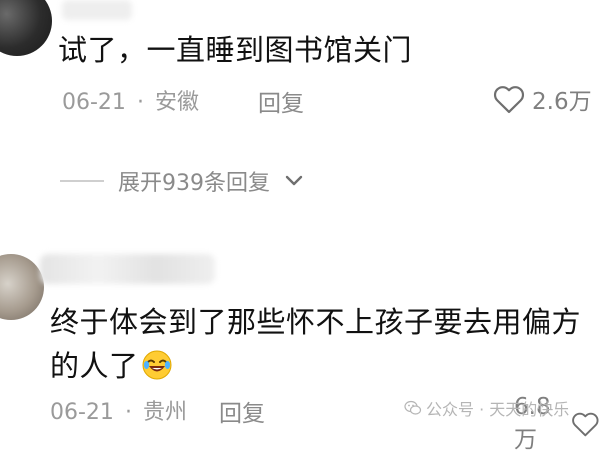 The height and width of the screenshot is (454, 600). What do you see at coordinates (498, 409) in the screenshot?
I see `watermark-text: 公众号 · 天天的快乐` at bounding box center [498, 409].